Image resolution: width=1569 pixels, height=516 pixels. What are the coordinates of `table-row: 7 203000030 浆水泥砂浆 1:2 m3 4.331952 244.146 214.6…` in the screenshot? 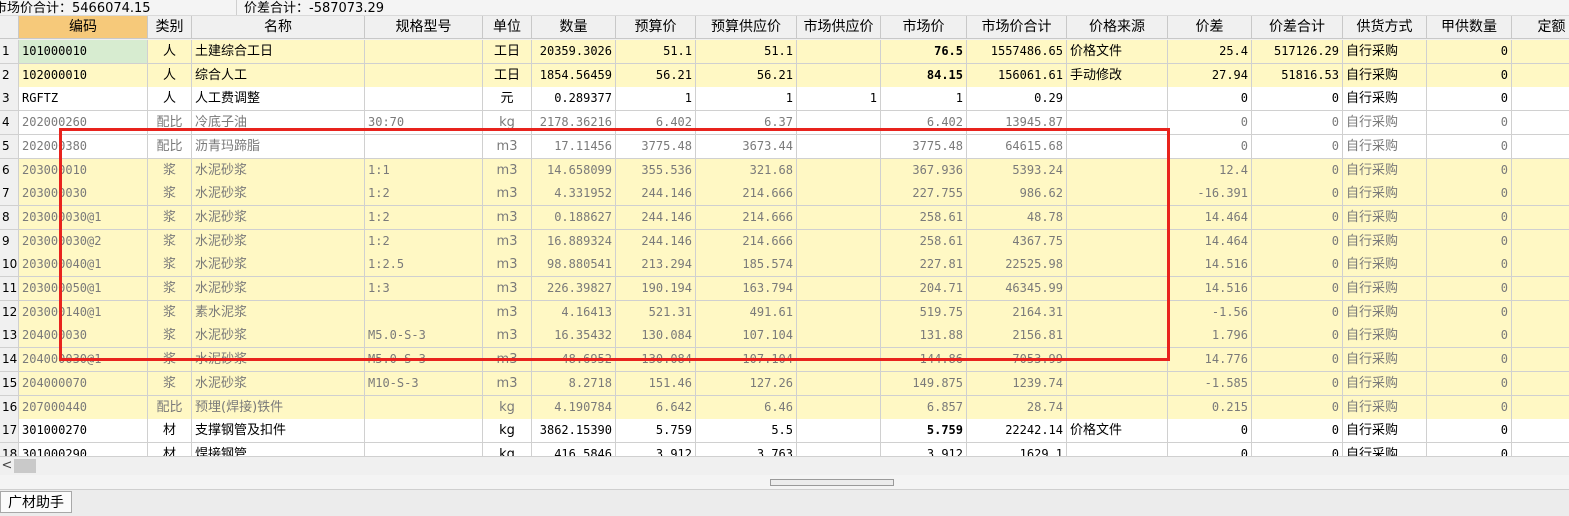 It's located at (784, 194).